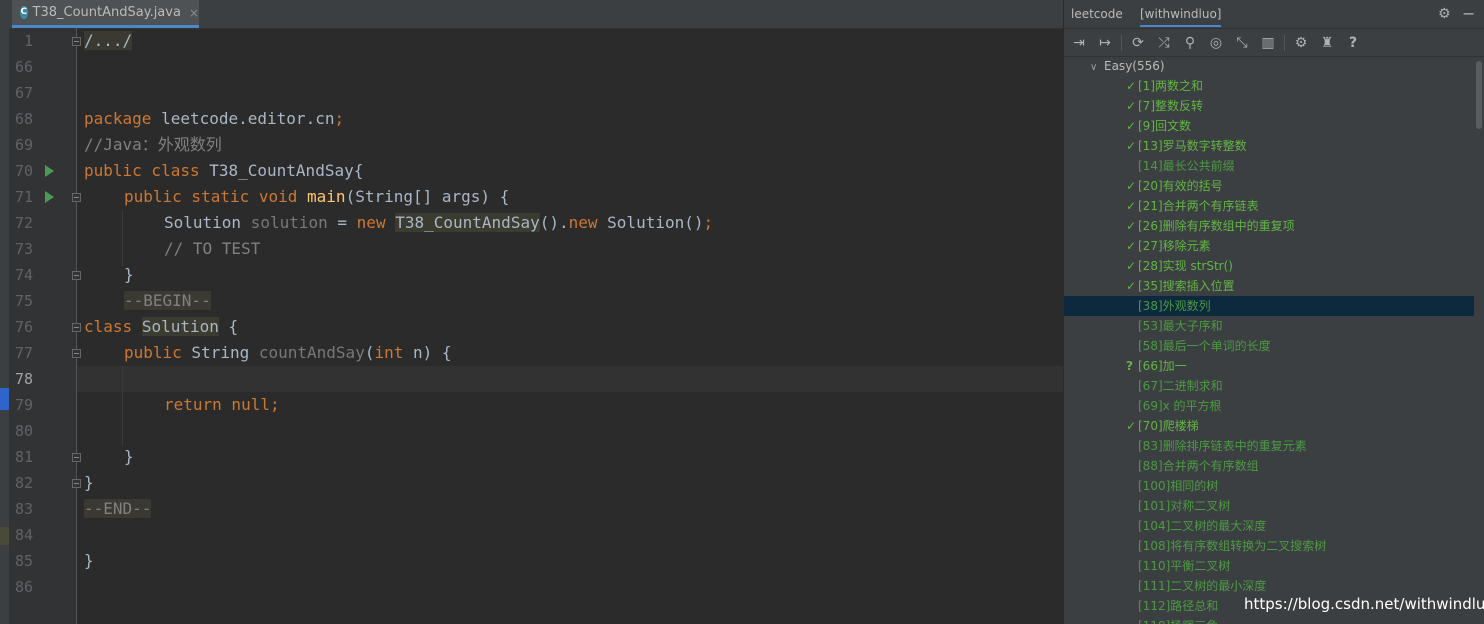 The height and width of the screenshot is (624, 1484). Describe the element at coordinates (1269, 246) in the screenshot. I see `list-item: ✓ [27]移除元素` at that location.